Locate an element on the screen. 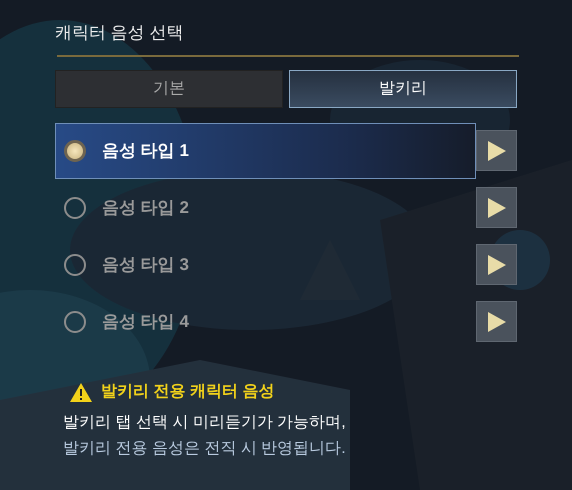 The image size is (572, 490). voice-option: 음성 타입 1 is located at coordinates (265, 150).